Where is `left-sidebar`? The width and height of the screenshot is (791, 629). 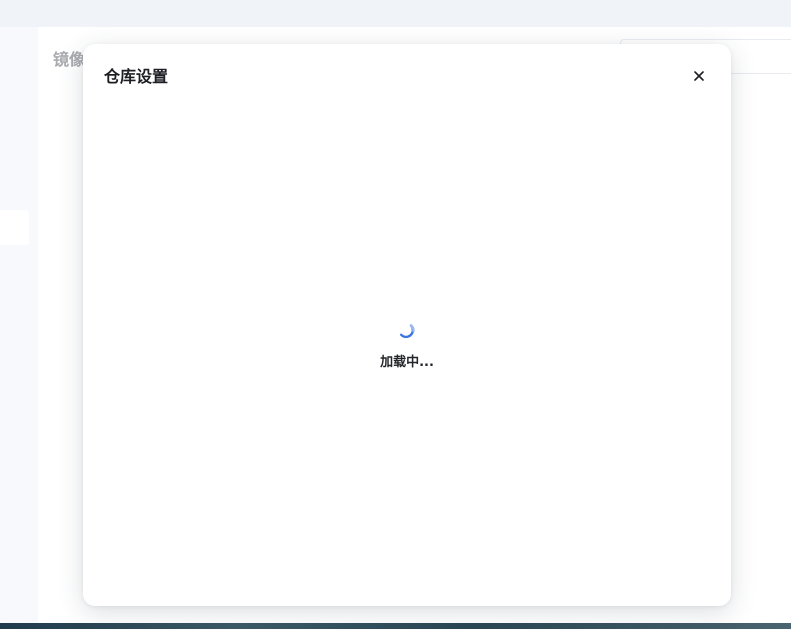
left-sidebar is located at coordinates (19, 325).